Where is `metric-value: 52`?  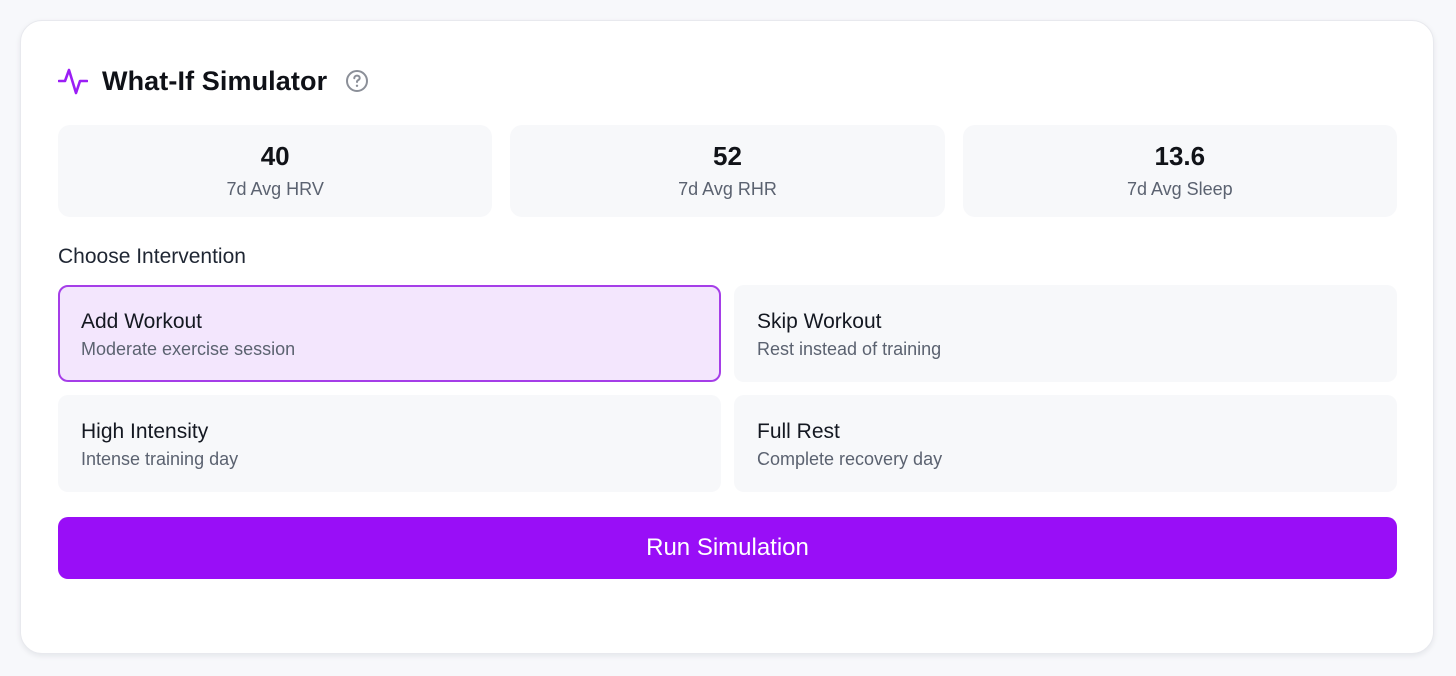 metric-value: 52 is located at coordinates (727, 155).